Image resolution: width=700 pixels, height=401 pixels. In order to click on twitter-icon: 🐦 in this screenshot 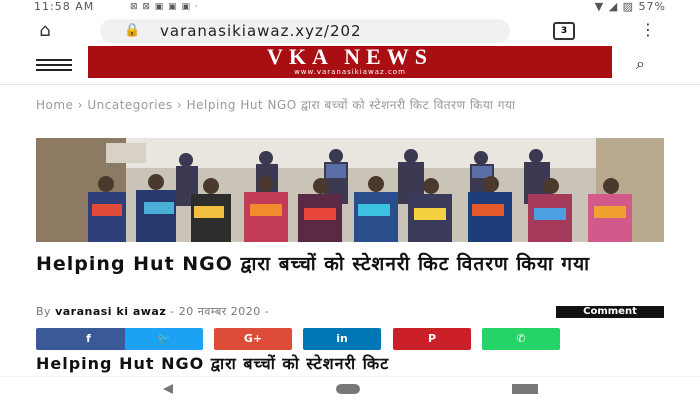, I will do `click(164, 338)`.